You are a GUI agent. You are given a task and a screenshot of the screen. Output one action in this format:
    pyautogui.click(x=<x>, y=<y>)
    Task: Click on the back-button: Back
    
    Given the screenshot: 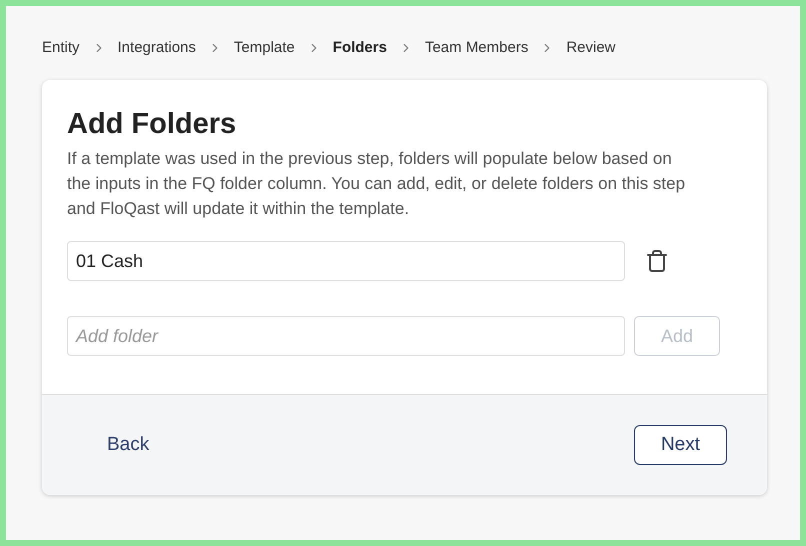 What is the action you would take?
    pyautogui.click(x=128, y=445)
    